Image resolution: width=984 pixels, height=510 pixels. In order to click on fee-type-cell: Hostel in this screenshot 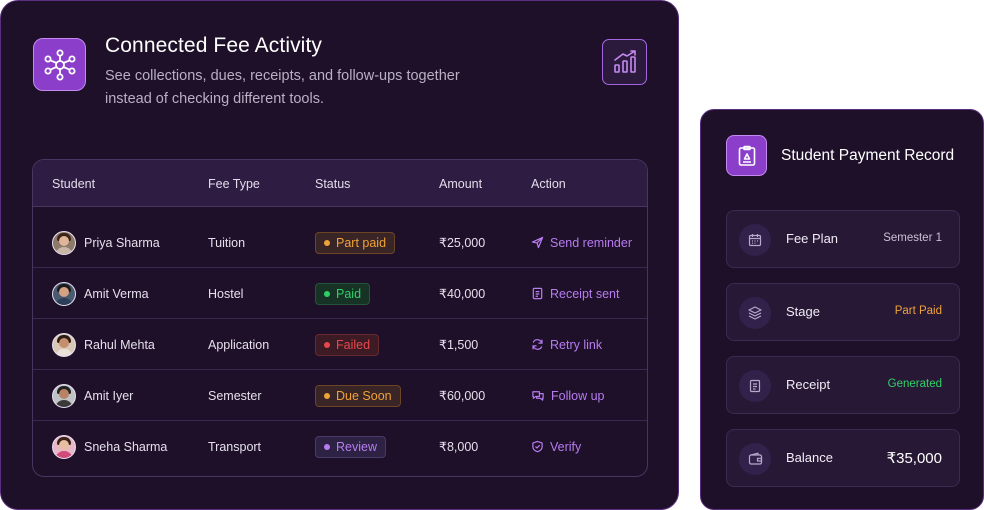, I will do `click(226, 293)`.